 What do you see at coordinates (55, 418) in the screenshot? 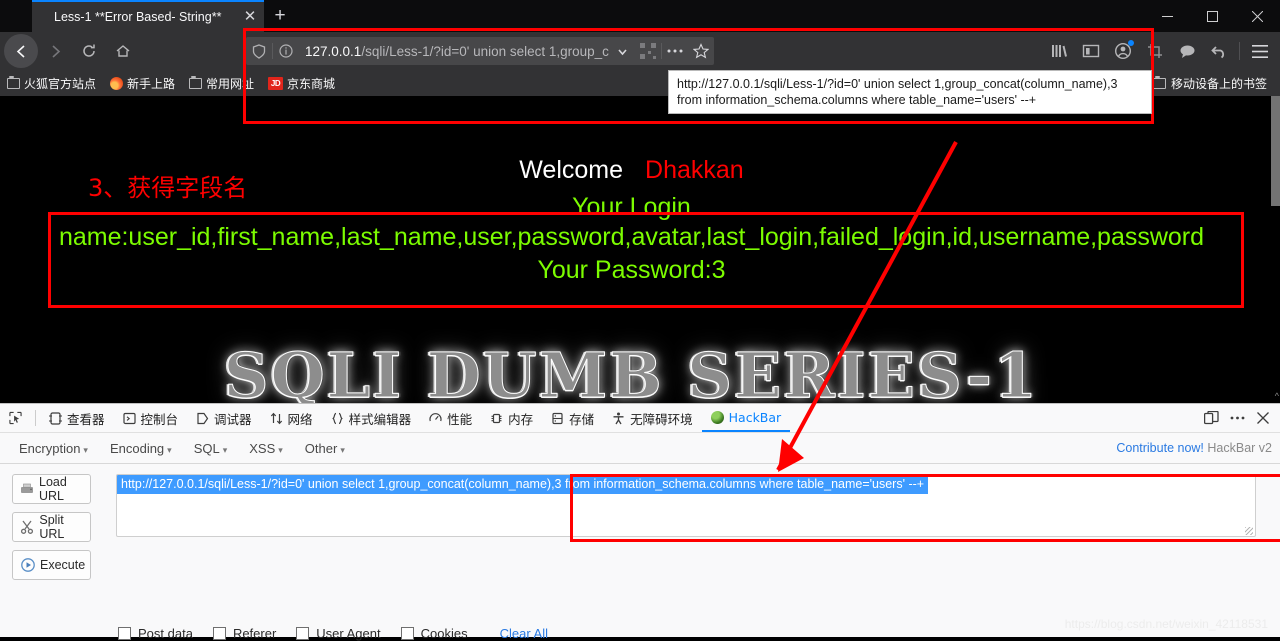
I see `inspector-icon` at bounding box center [55, 418].